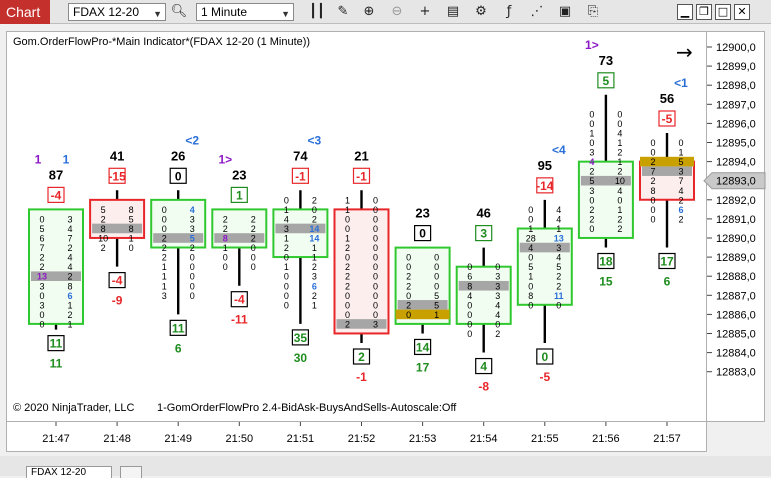 The width and height of the screenshot is (771, 478). I want to click on indicators-icon: ƒ, so click(509, 12).